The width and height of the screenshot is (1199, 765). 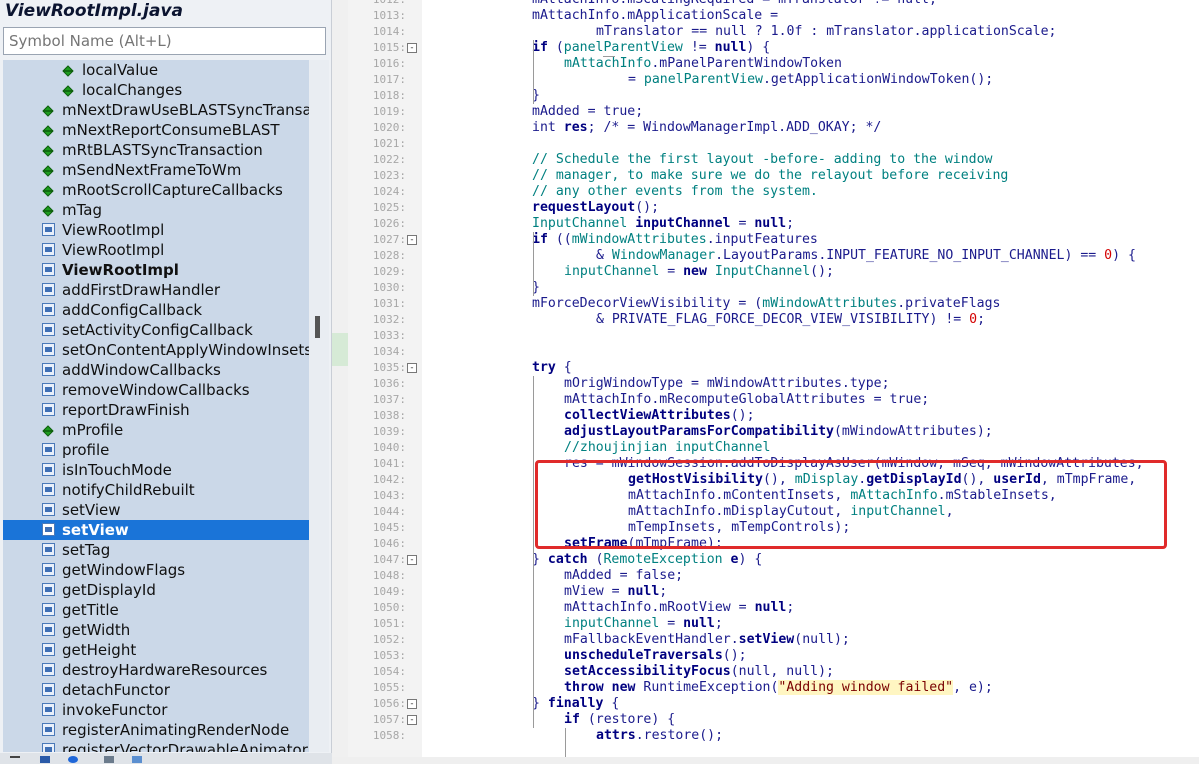 I want to click on code-token: res, so click(x=575, y=127).